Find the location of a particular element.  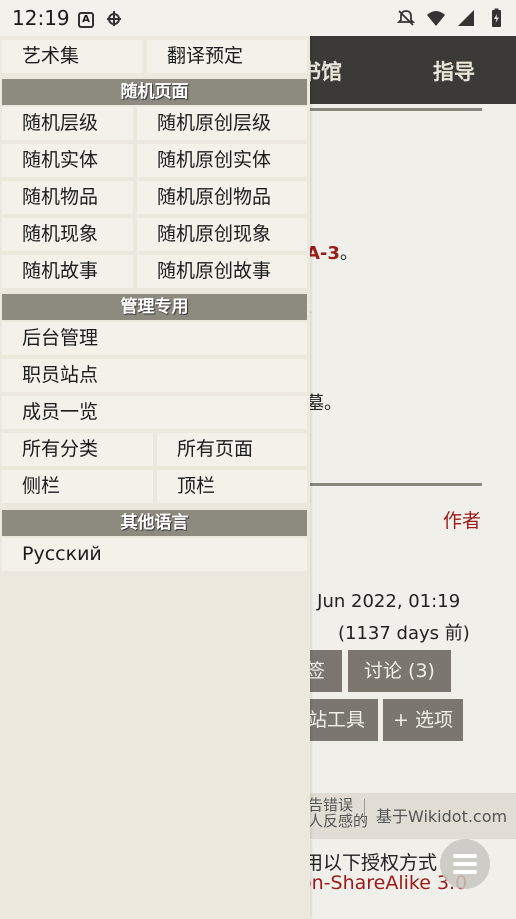

discuss-button: 讨论 (3) is located at coordinates (399, 671).